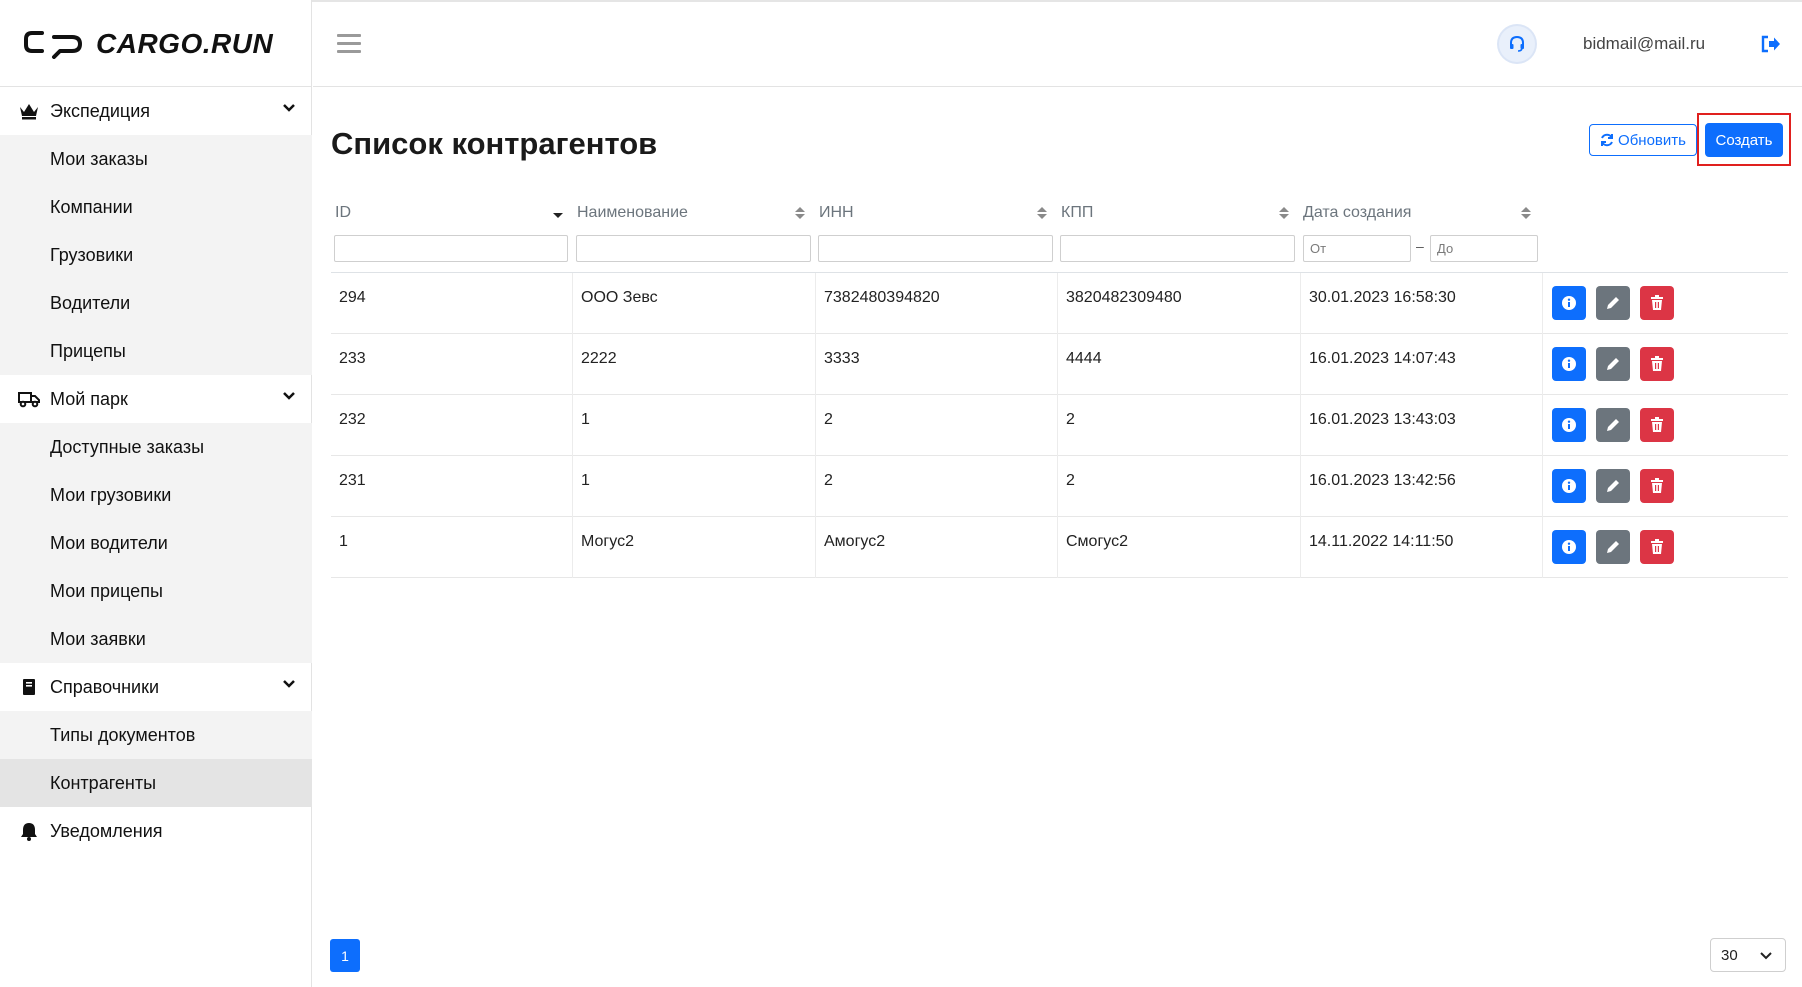  What do you see at coordinates (1177, 248) in the screenshot?
I see `filter-kpp-input` at bounding box center [1177, 248].